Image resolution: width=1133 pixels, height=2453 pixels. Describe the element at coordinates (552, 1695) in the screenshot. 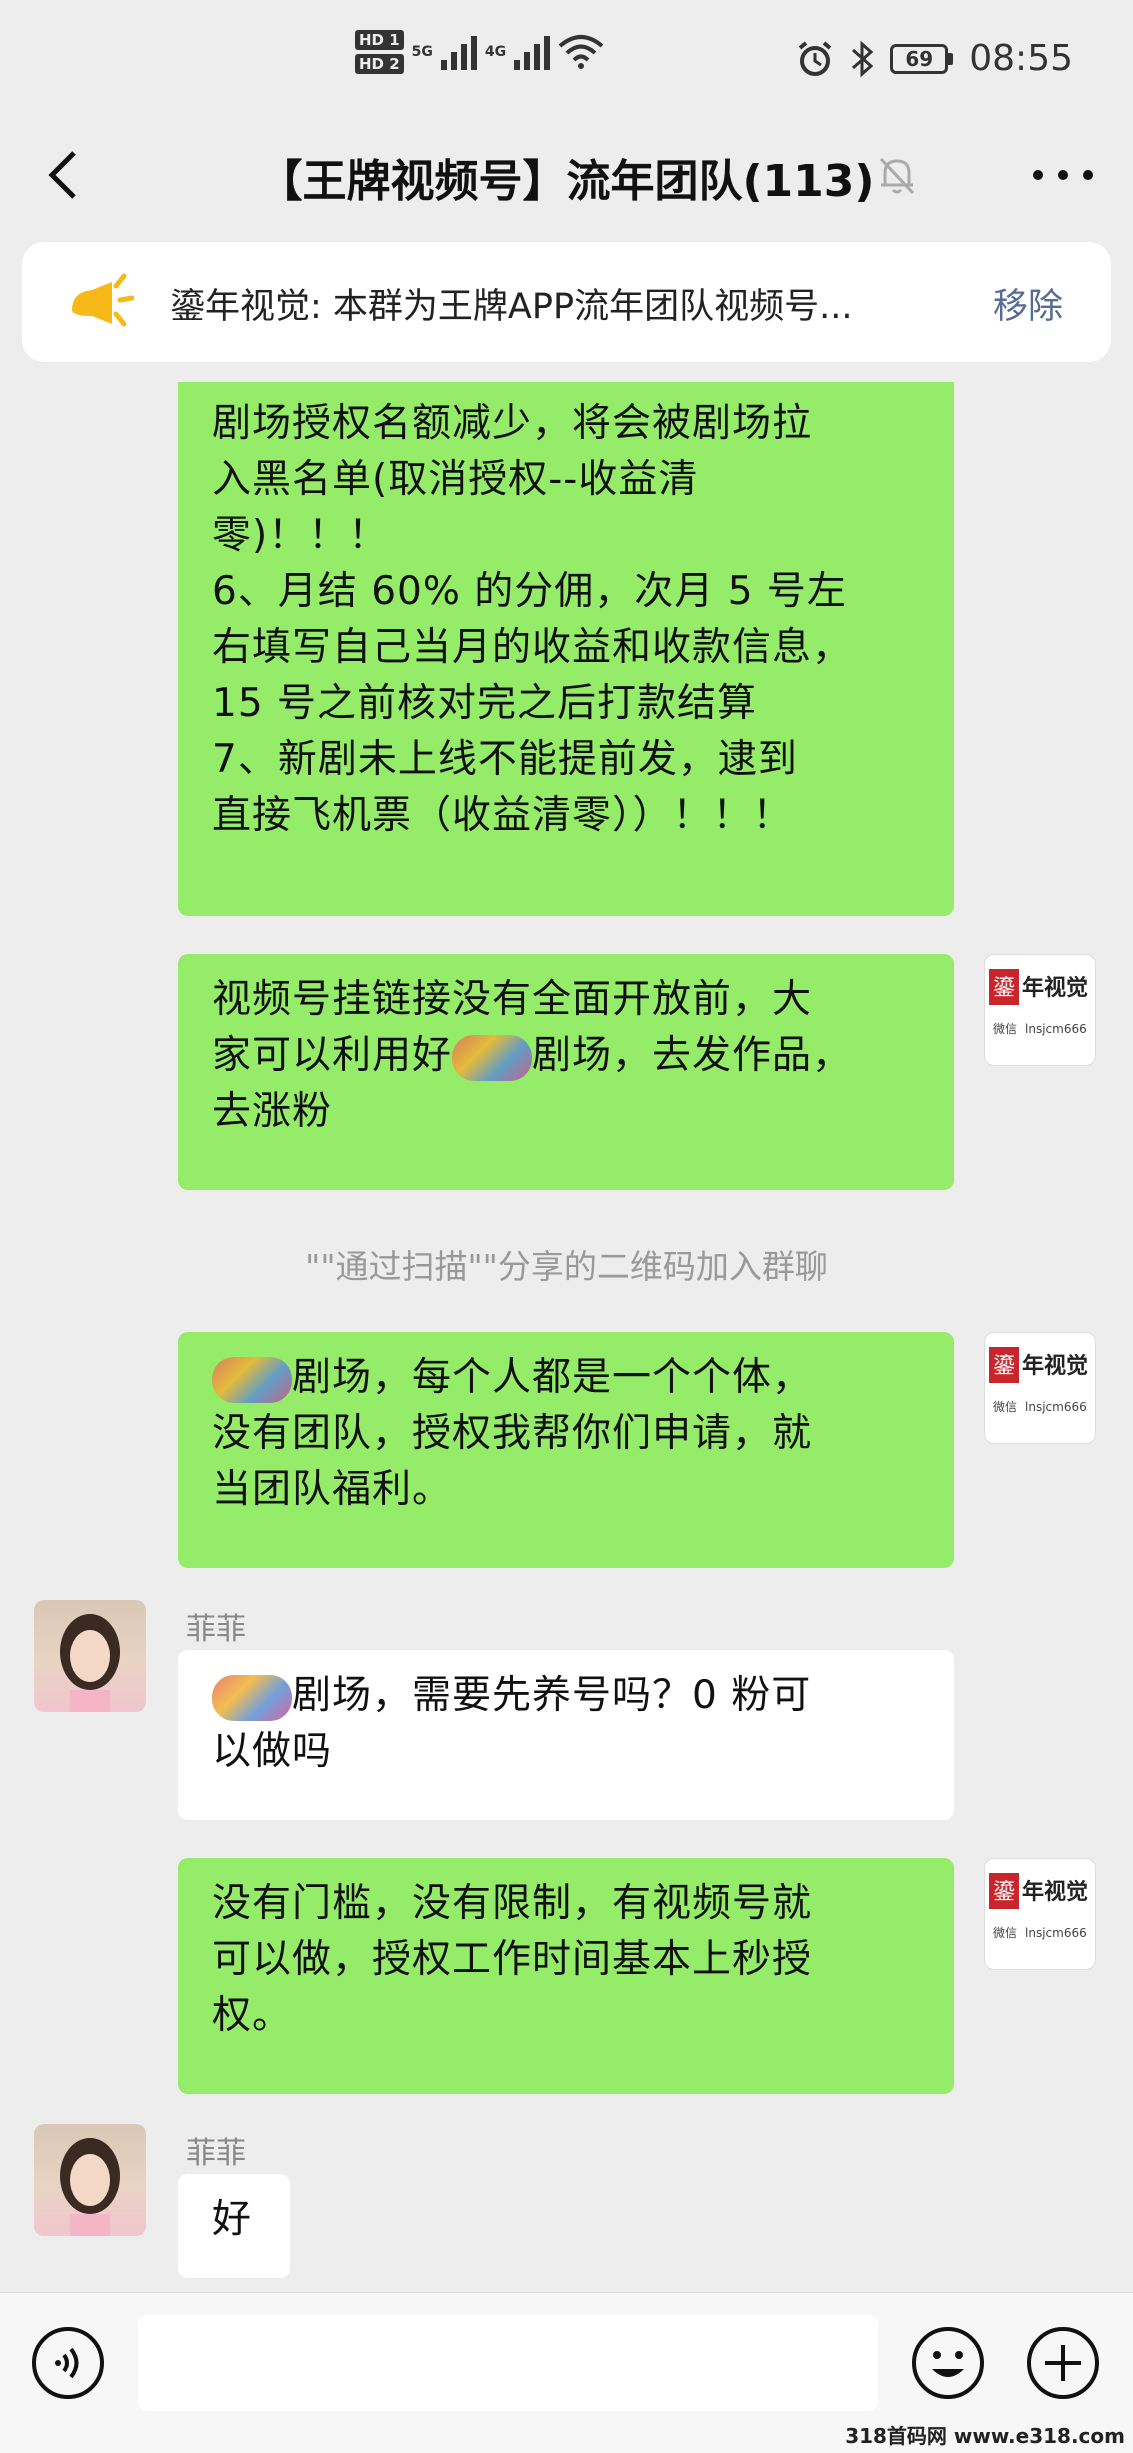

I see `message-line: 剧场，需要先养号吗？0 粉可` at that location.